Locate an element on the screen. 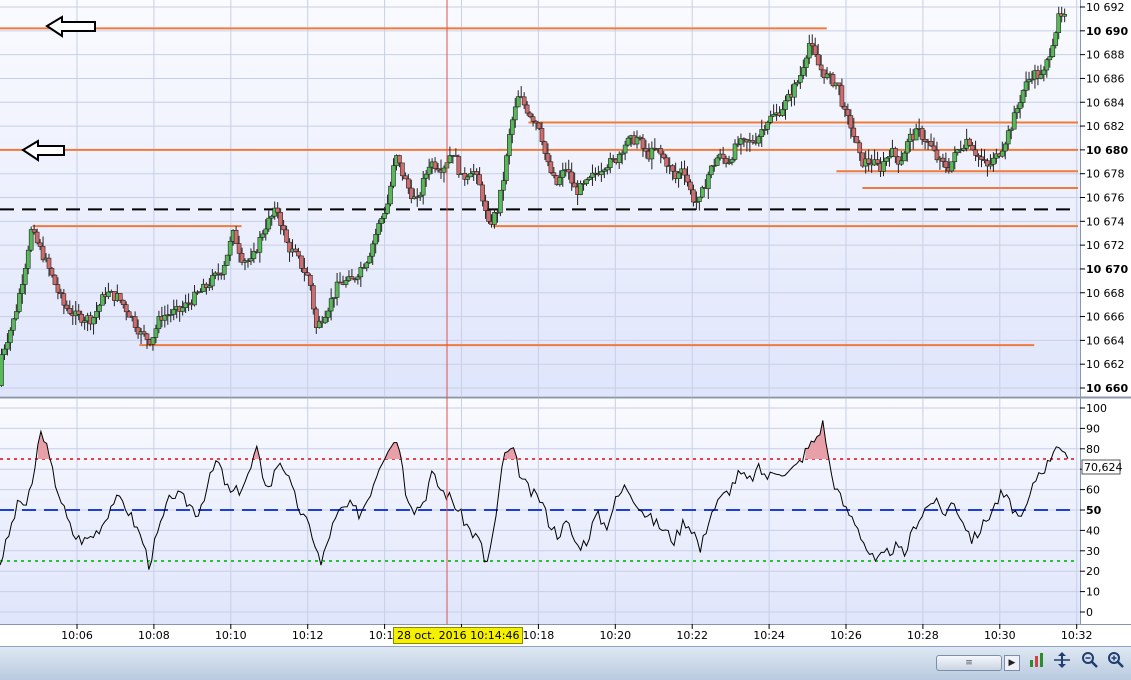 Image resolution: width=1131 pixels, height=680 pixels. chart-icon is located at coordinates (1037, 661).